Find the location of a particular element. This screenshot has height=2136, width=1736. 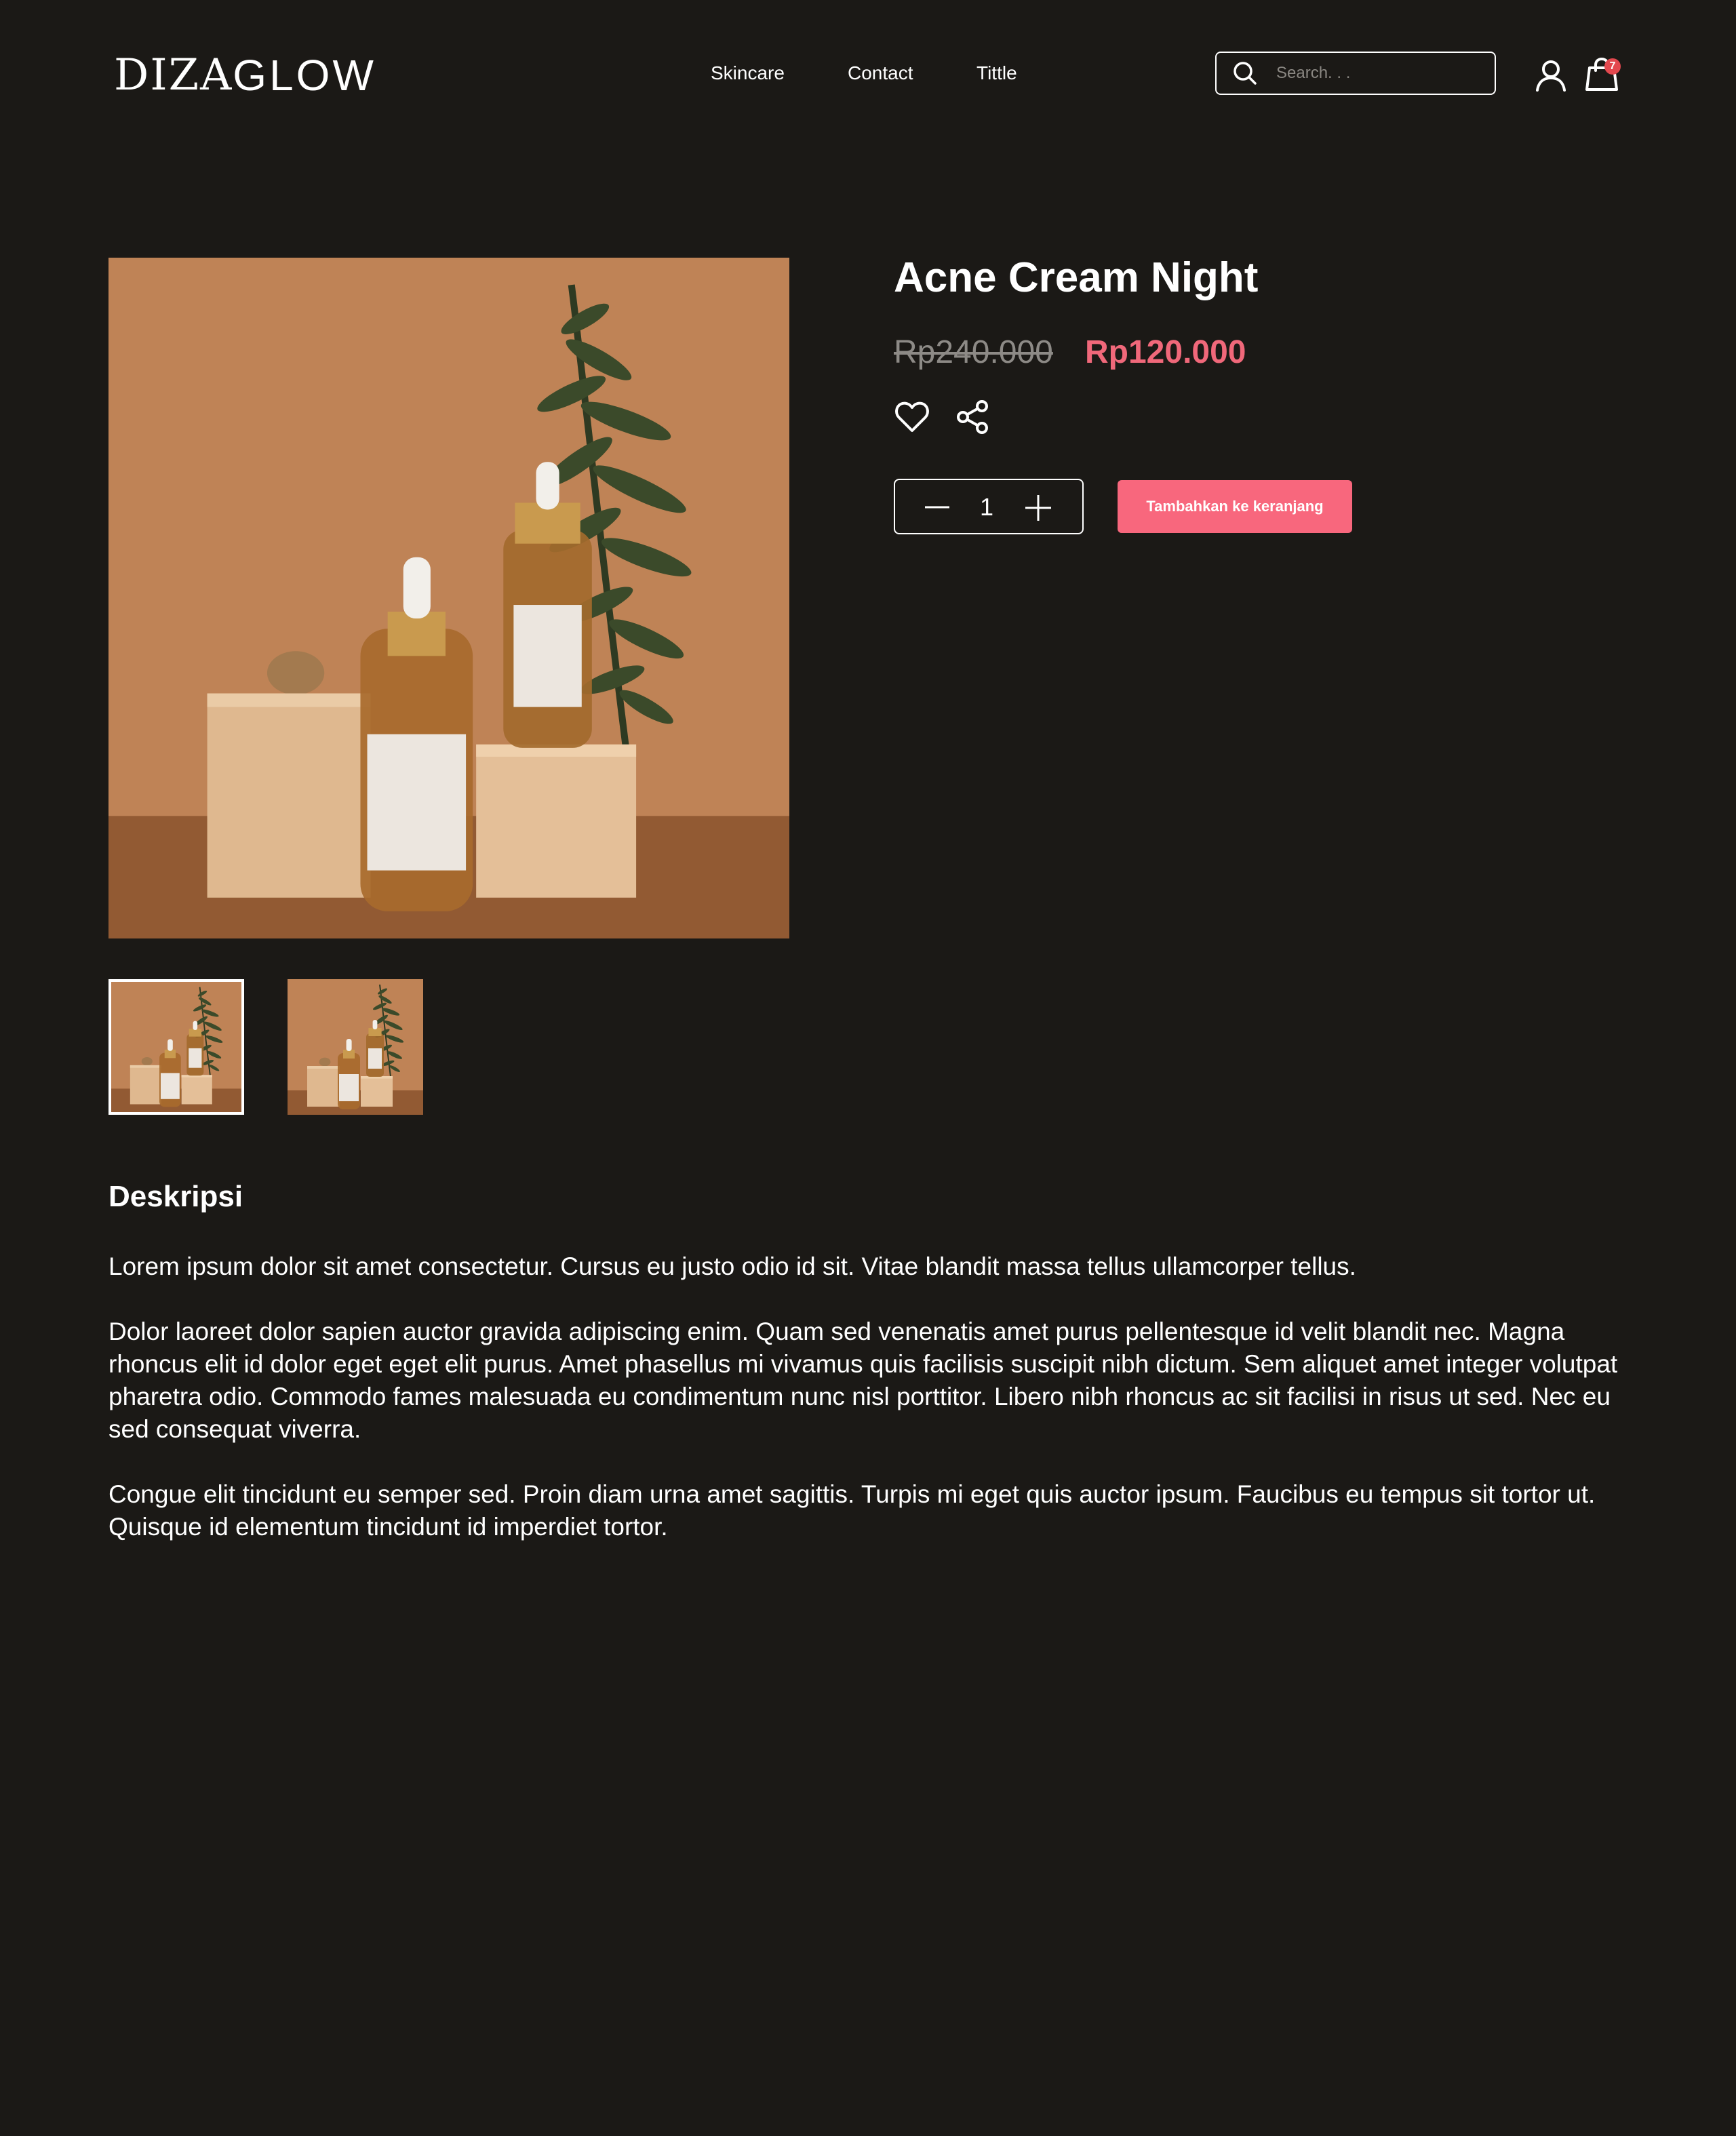

nav-skincare: Skincare is located at coordinates (748, 74).